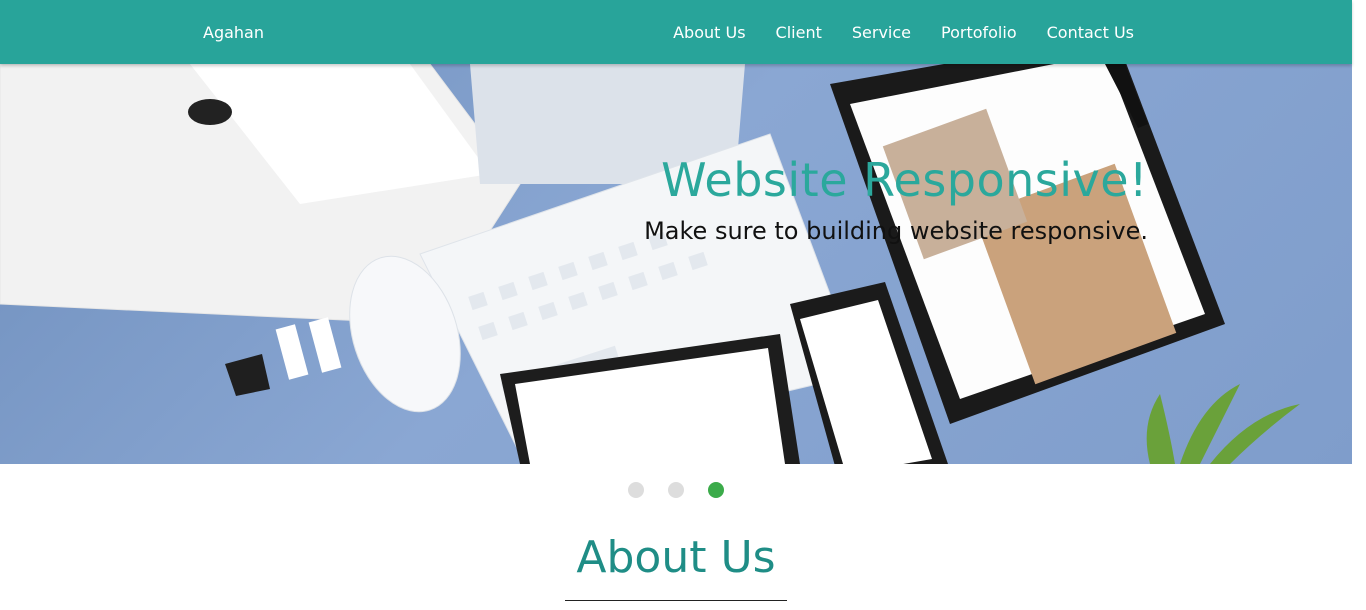 The width and height of the screenshot is (1366, 610). What do you see at coordinates (676, 600) in the screenshot?
I see `heading-underline` at bounding box center [676, 600].